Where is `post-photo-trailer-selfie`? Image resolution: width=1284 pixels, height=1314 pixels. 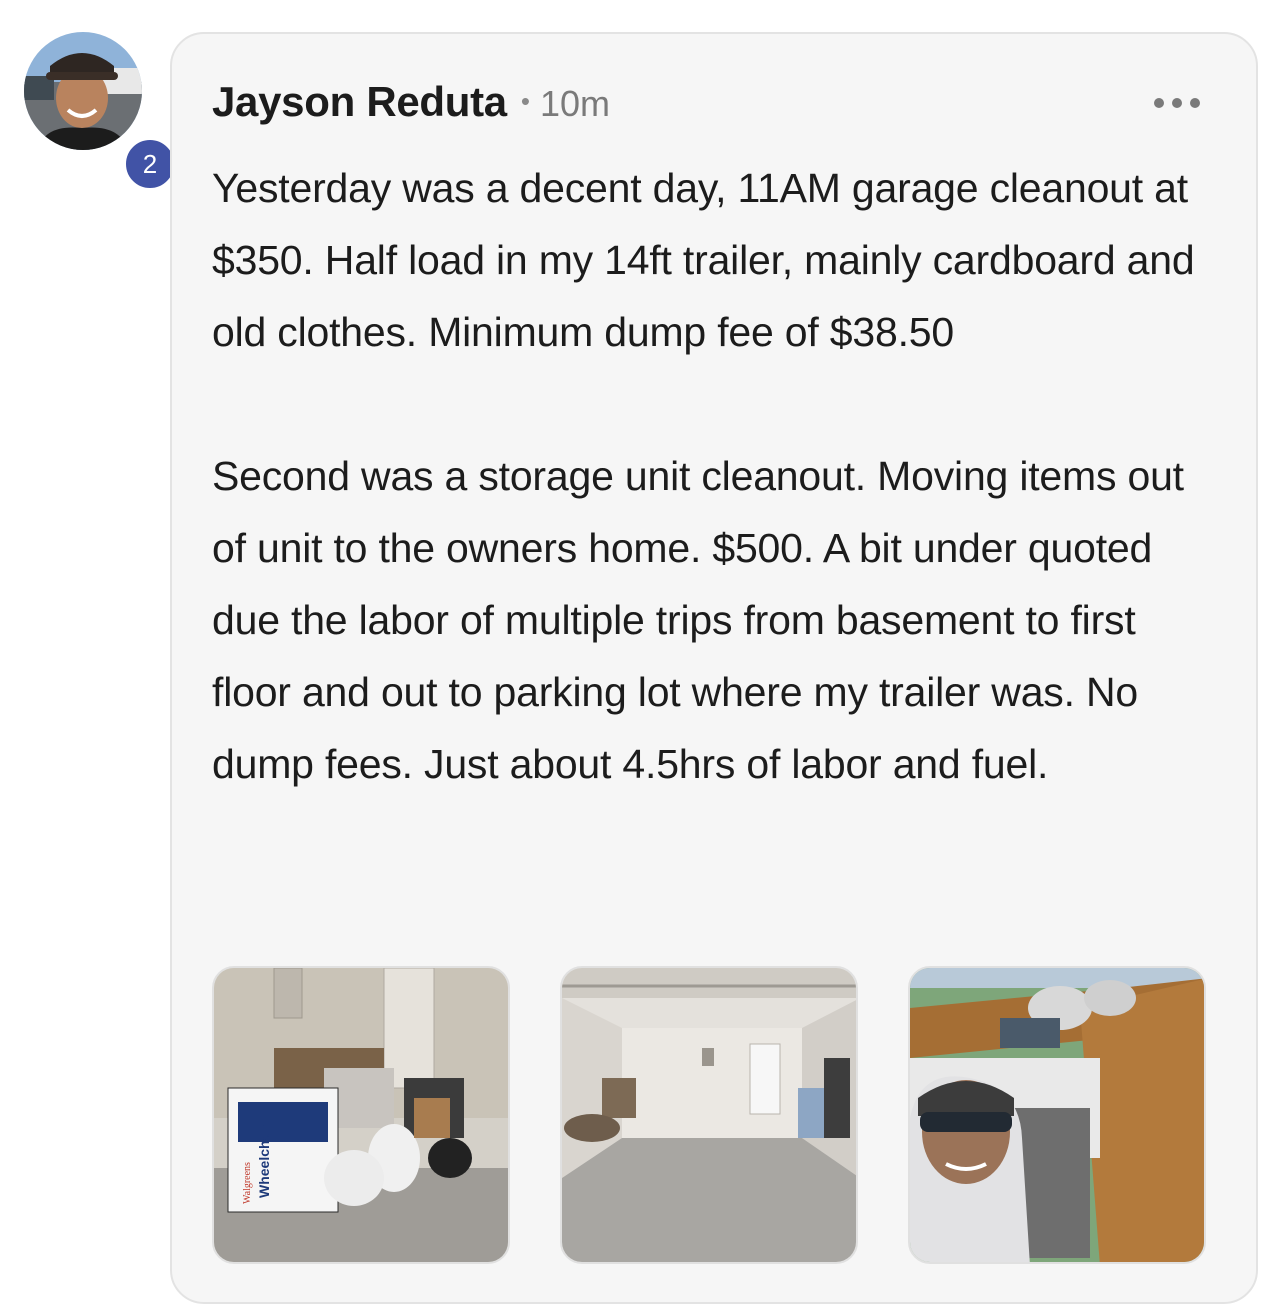
post-photo-trailer-selfie is located at coordinates (1057, 1115).